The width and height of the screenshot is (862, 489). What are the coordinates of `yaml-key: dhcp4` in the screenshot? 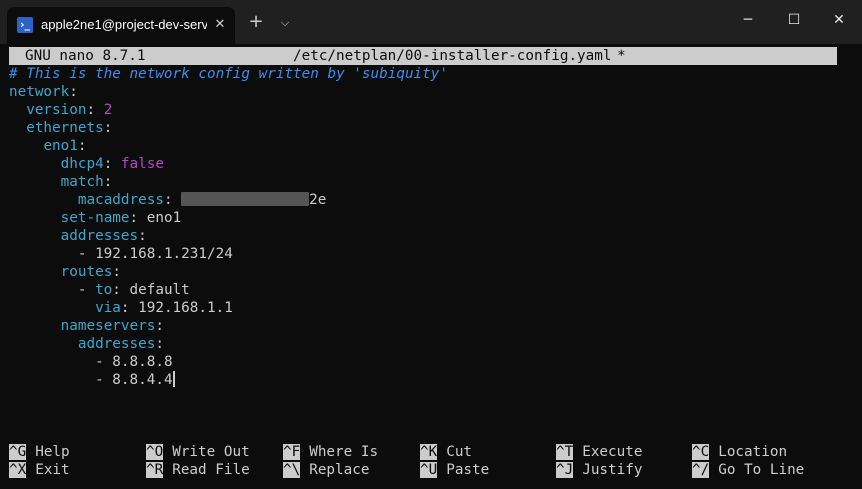 It's located at (82, 164).